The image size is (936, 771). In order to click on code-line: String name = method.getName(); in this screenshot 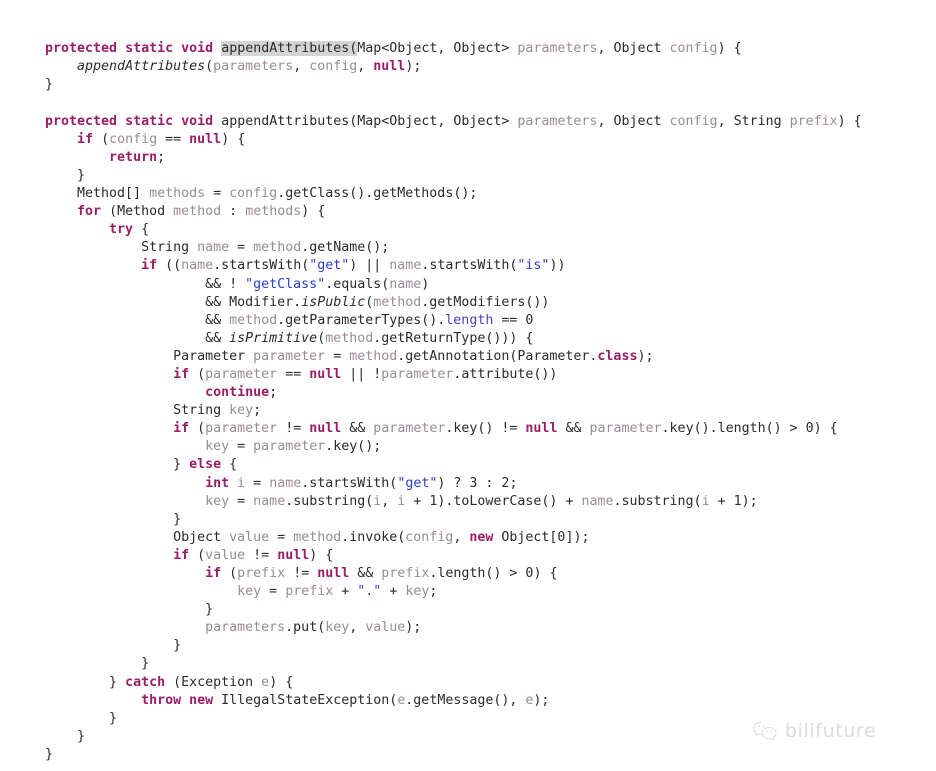, I will do `click(217, 248)`.